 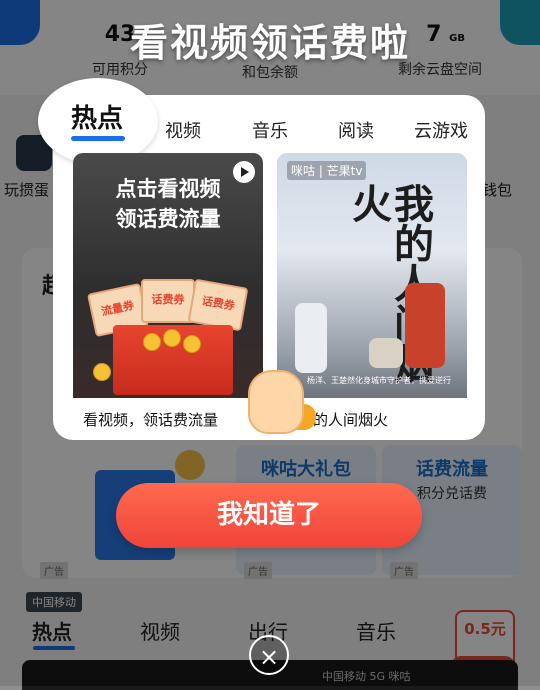 I want to click on tab-hot-indicator, so click(x=98, y=138).